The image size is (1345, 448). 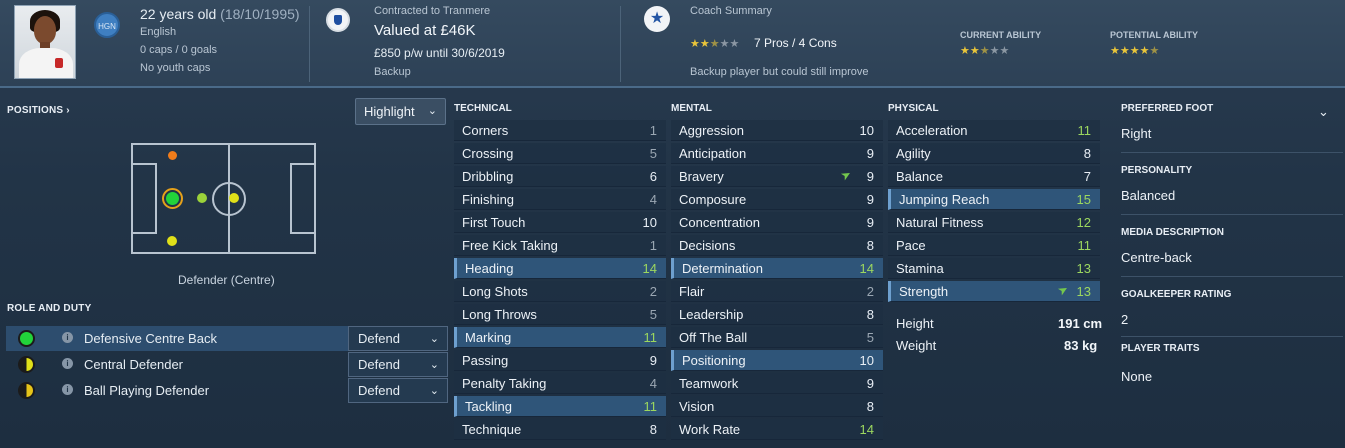 What do you see at coordinates (202, 198) in the screenshot?
I see `position-dot-dm` at bounding box center [202, 198].